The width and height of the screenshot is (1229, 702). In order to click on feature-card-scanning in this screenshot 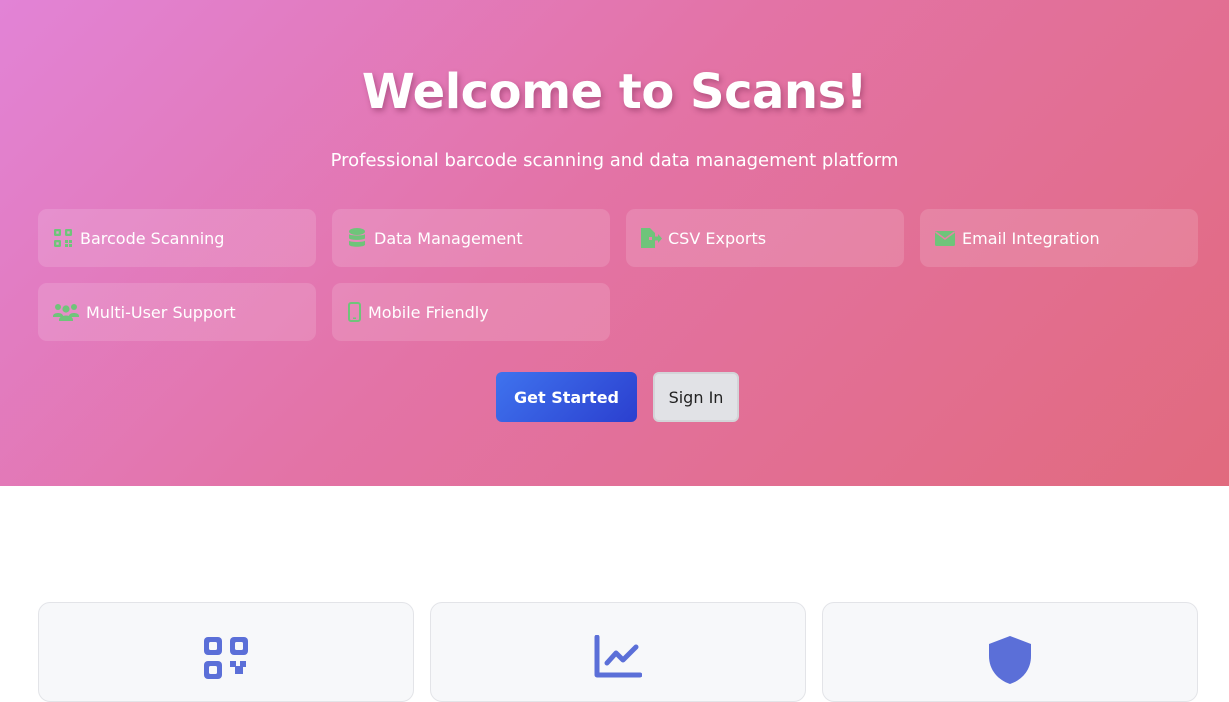, I will do `click(226, 652)`.